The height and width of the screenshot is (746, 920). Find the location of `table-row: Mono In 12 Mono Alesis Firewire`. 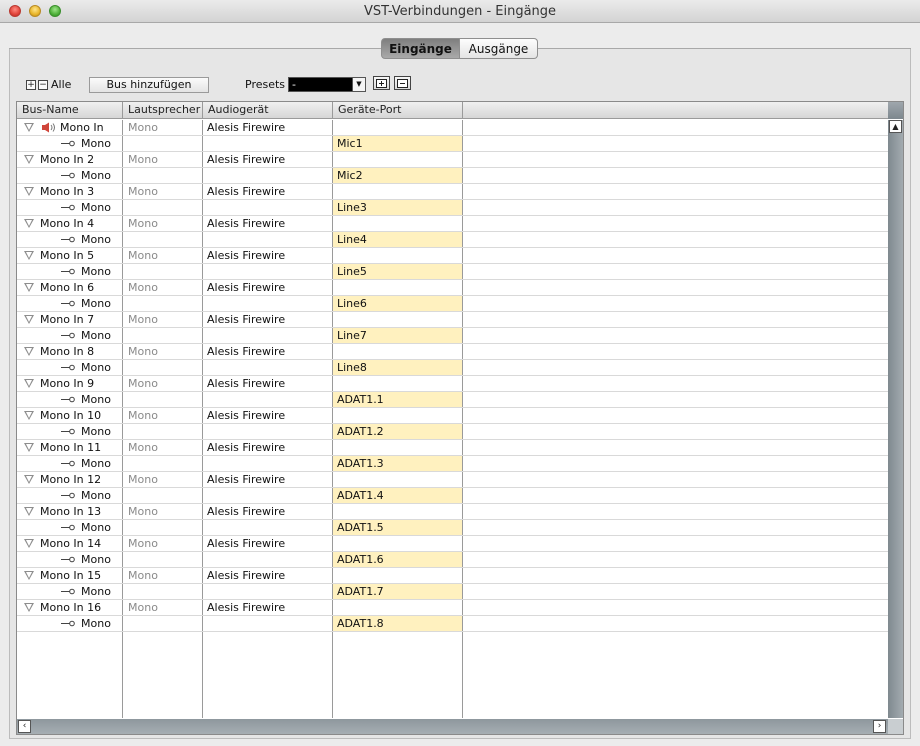

table-row: Mono In 12 Mono Alesis Firewire is located at coordinates (452, 480).